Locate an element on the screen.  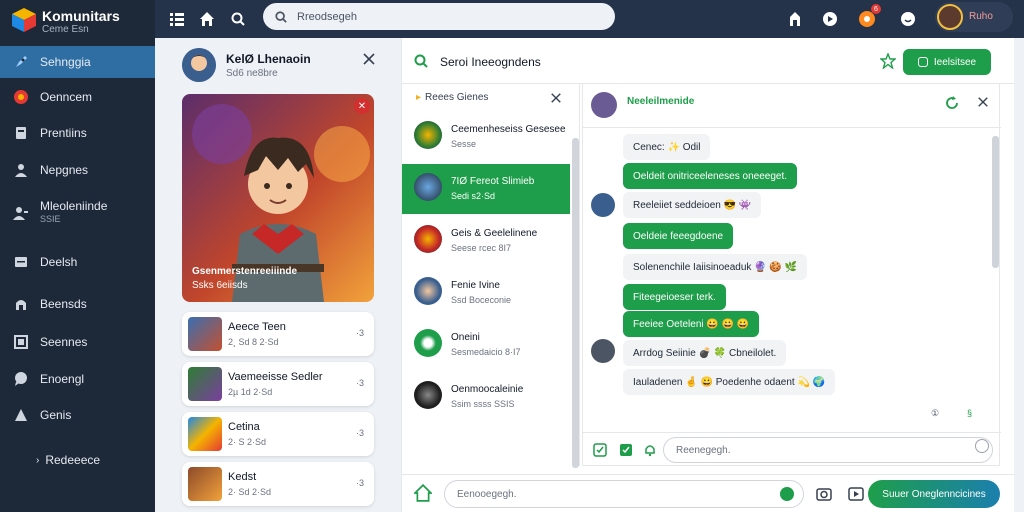
brand-subtitle: Ceme Esn is located at coordinates (65, 29).